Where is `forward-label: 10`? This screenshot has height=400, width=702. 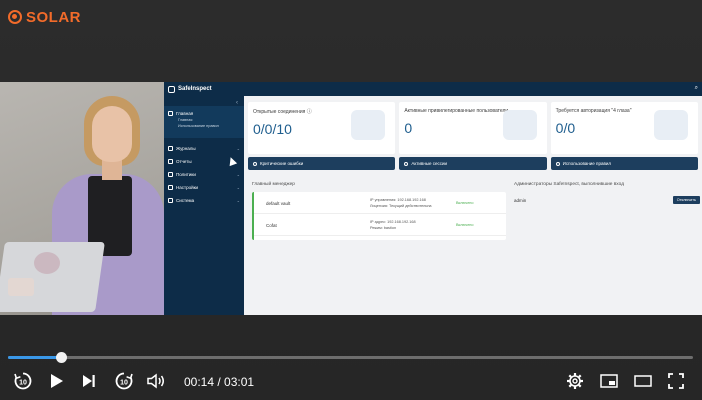 forward-label: 10 is located at coordinates (124, 383).